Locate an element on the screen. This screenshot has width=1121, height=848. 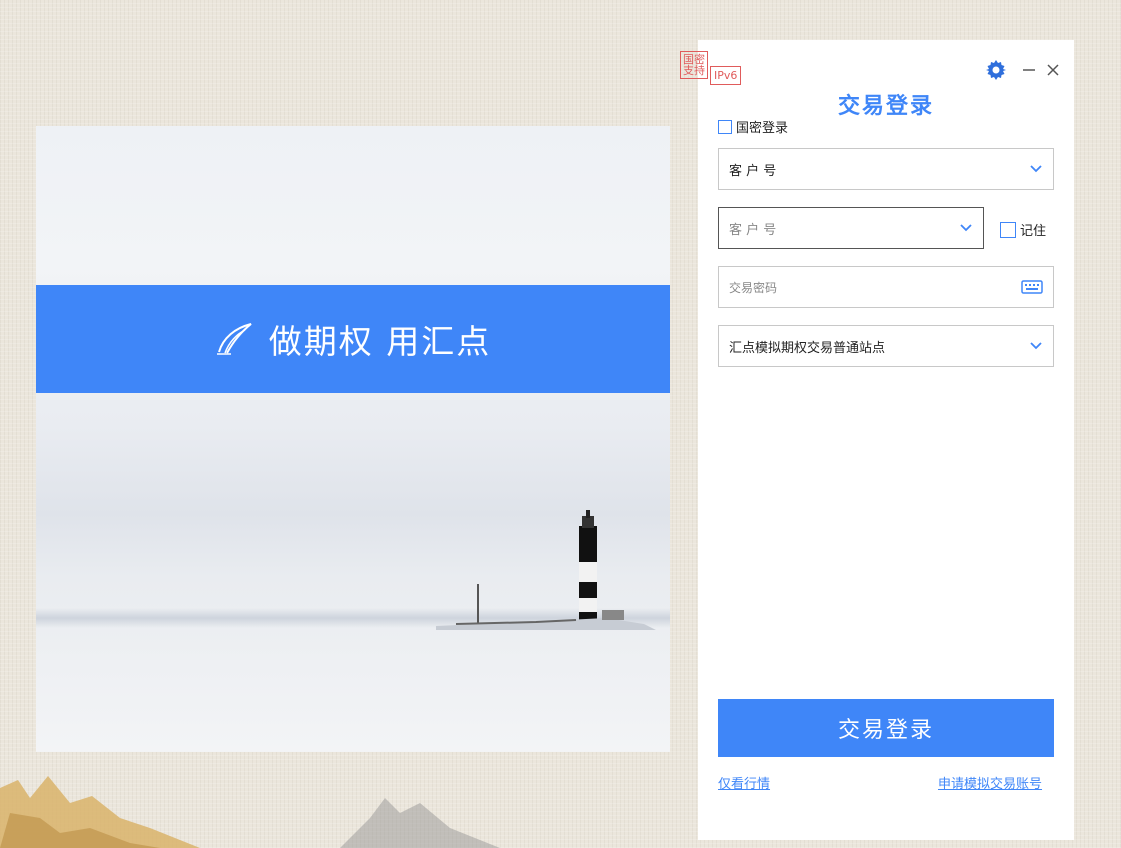
password-input-placeholder: 交易密码 is located at coordinates (753, 287).